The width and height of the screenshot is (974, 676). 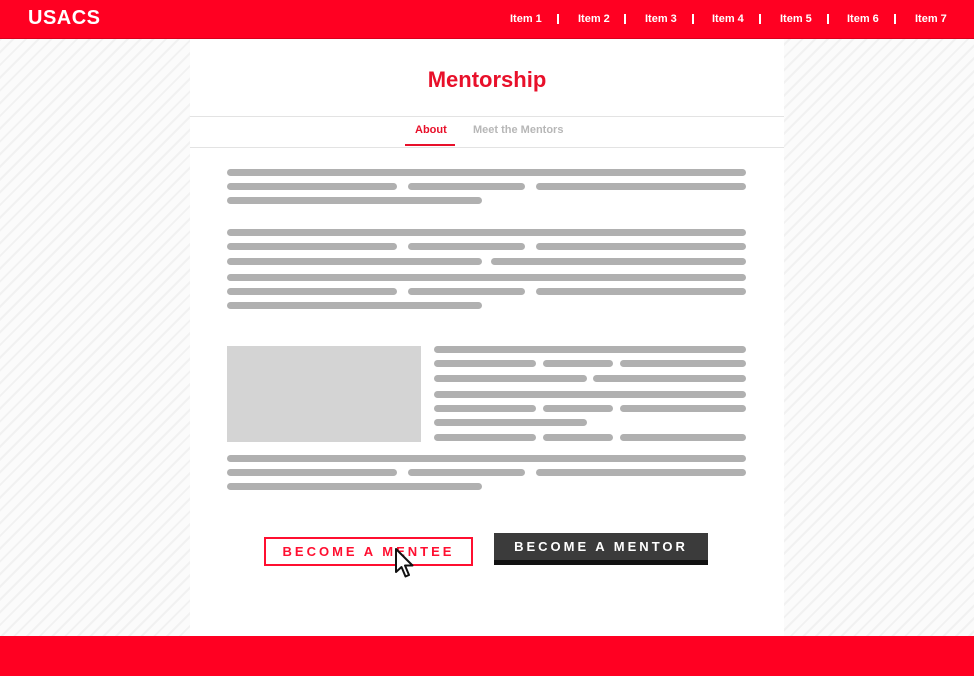 I want to click on nav-item-3: Item 3, so click(x=661, y=19).